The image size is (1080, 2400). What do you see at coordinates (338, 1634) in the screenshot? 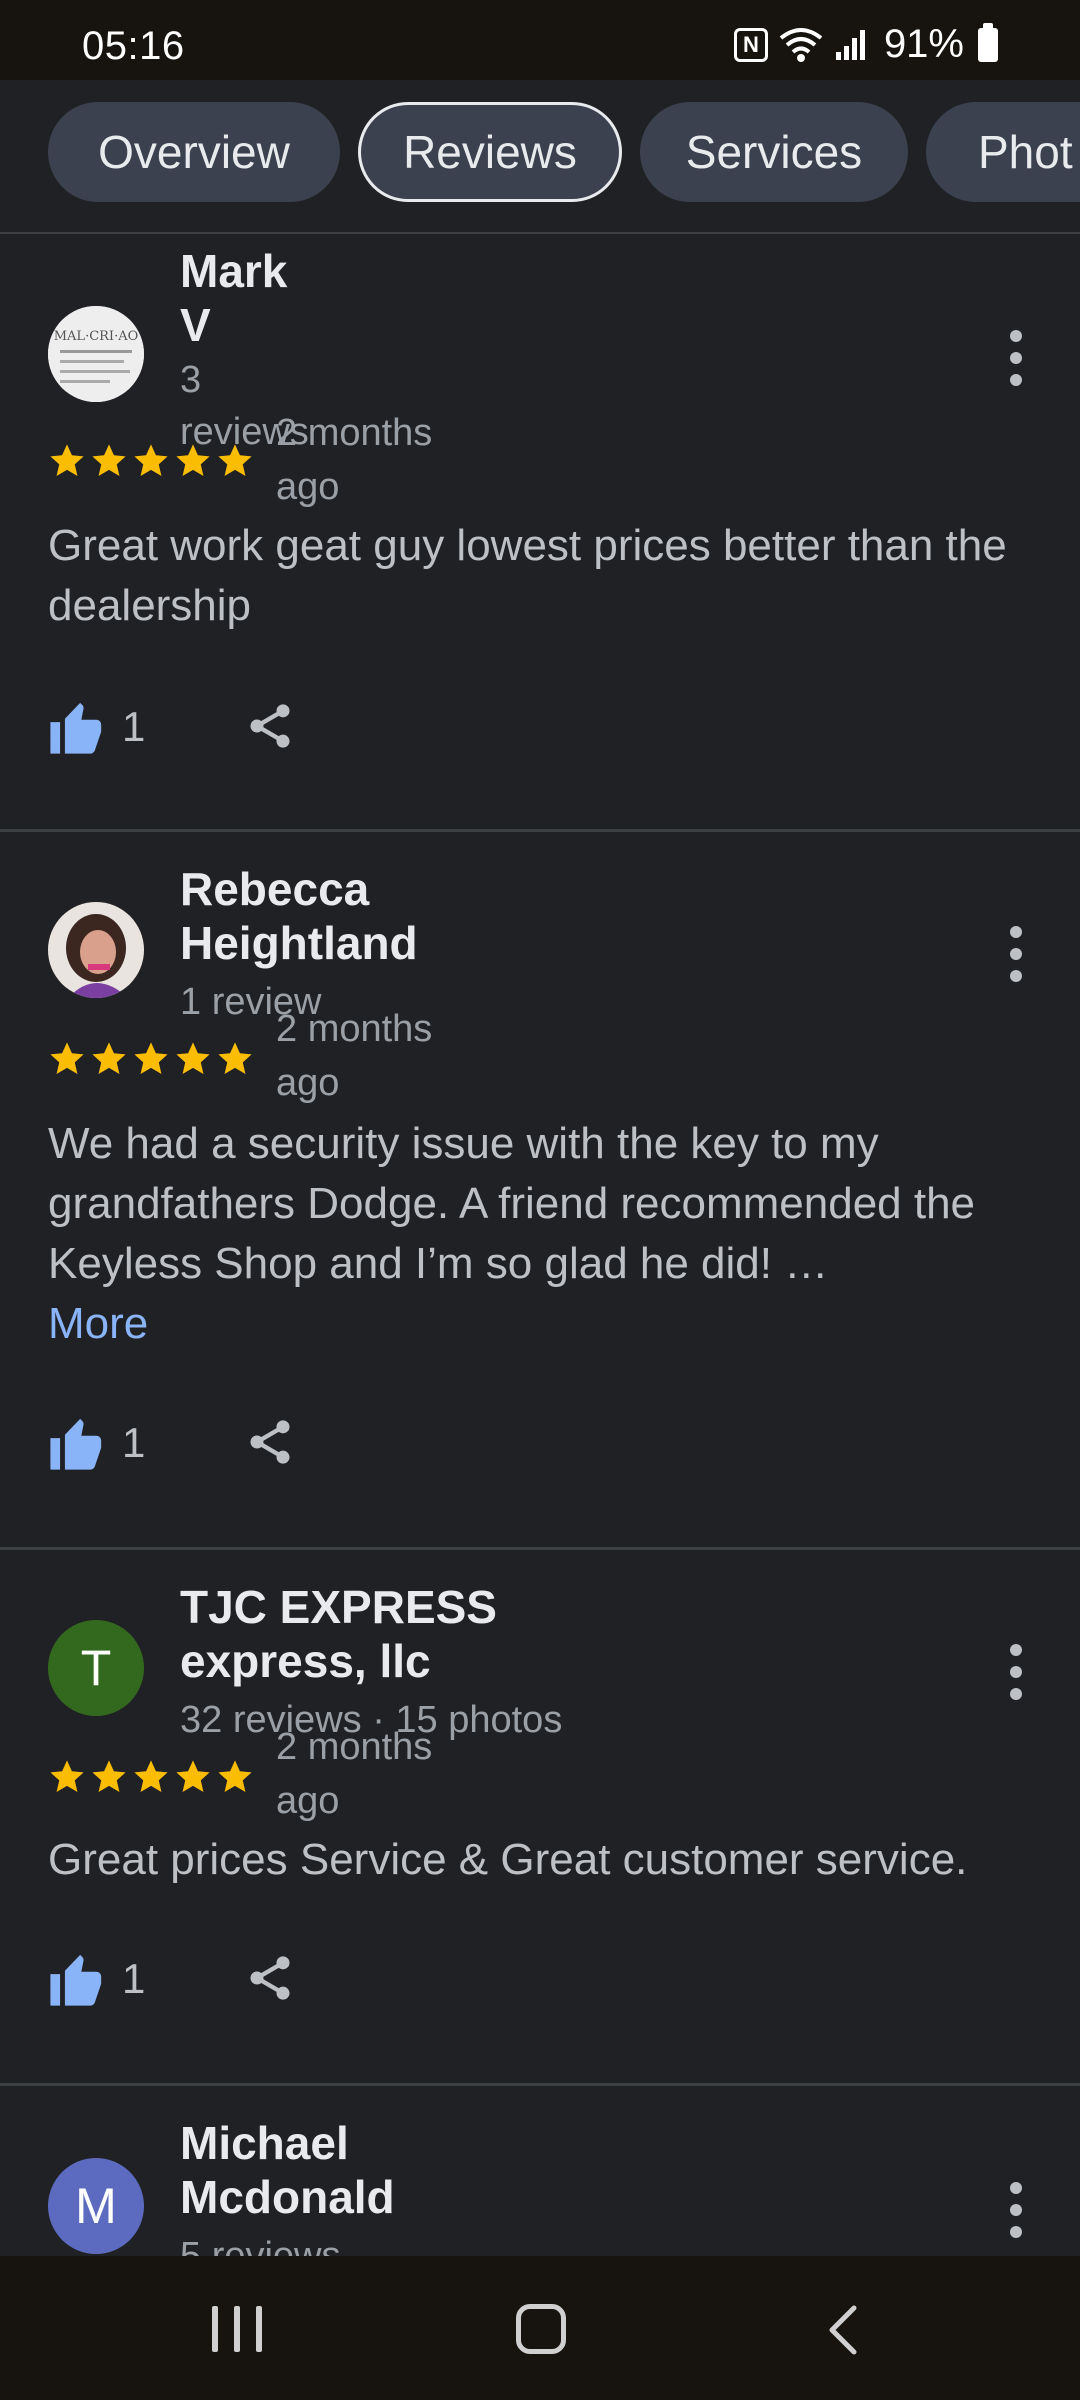
I see `reviewer-name: TJC EXPRESS express, llc` at bounding box center [338, 1634].